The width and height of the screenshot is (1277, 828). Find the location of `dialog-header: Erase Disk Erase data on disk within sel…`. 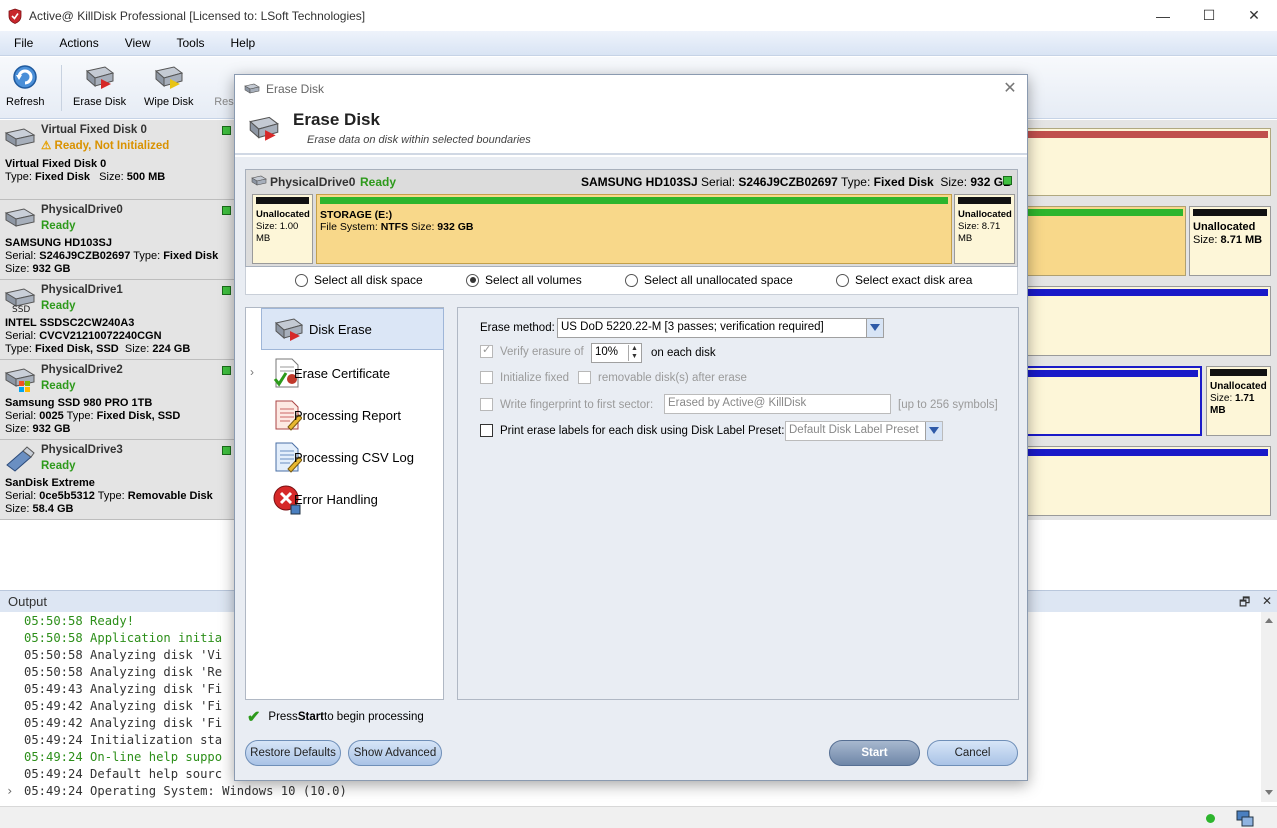

dialog-header: Erase Disk Erase data on disk within sel… is located at coordinates (631, 129).